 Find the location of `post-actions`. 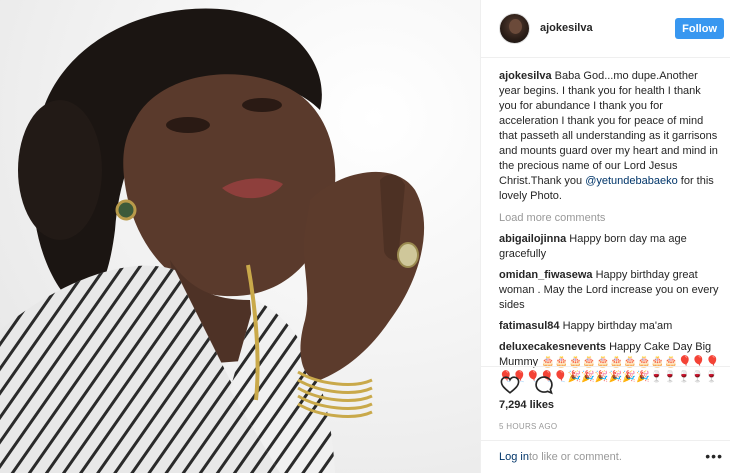

post-actions is located at coordinates (605, 381).